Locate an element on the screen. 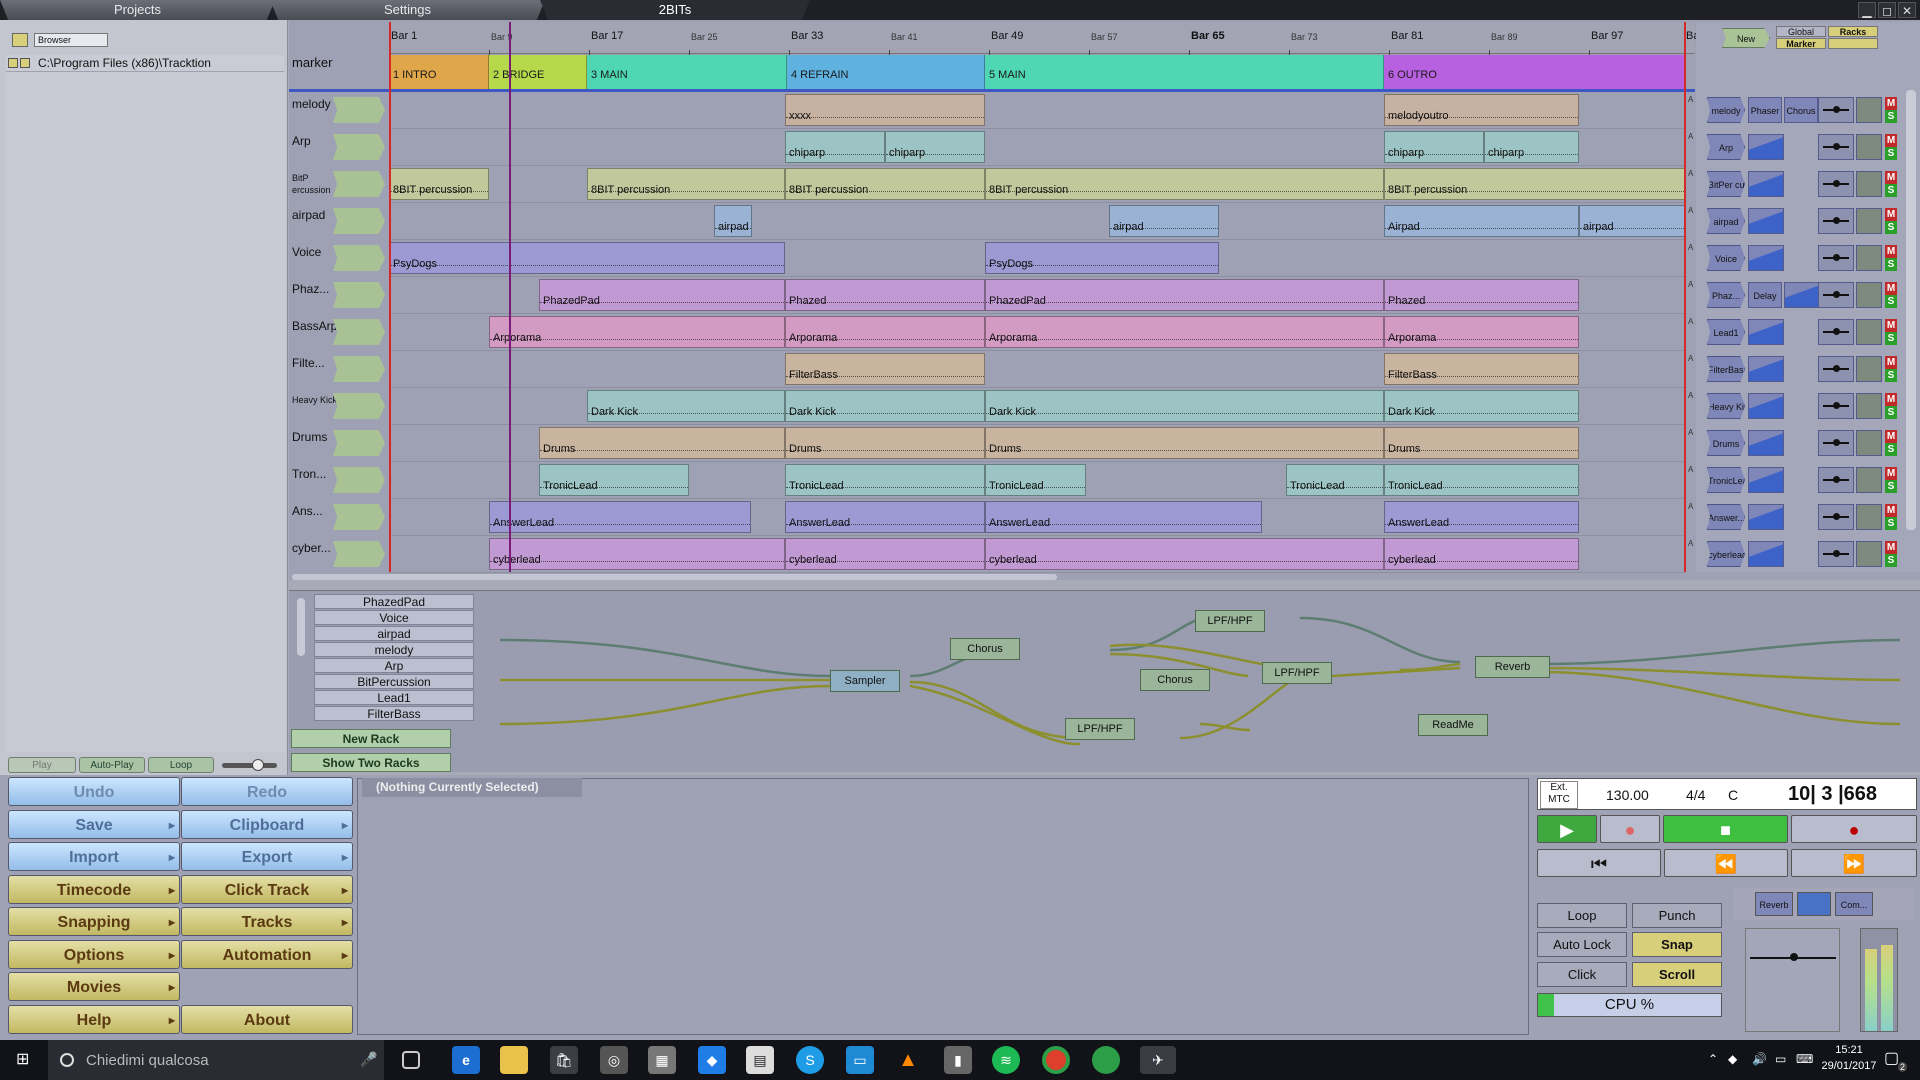 This screenshot has height=1080, width=1920. audio-clip: 8BIT percussion is located at coordinates (885, 184).